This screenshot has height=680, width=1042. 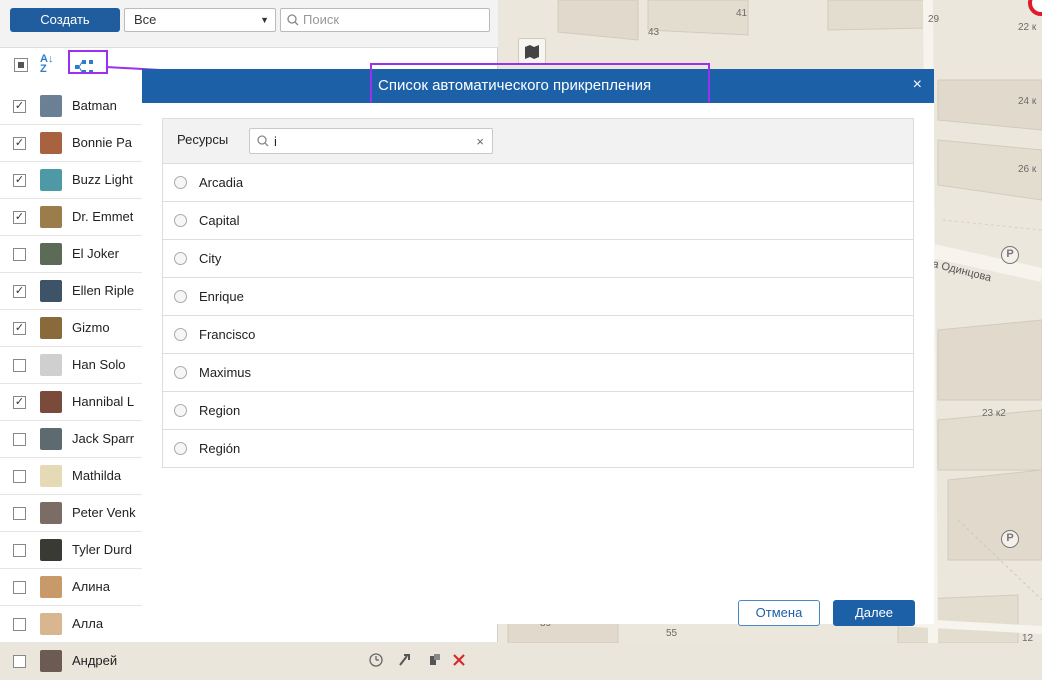 What do you see at coordinates (480, 141) in the screenshot?
I see `clear-icon: ×` at bounding box center [480, 141].